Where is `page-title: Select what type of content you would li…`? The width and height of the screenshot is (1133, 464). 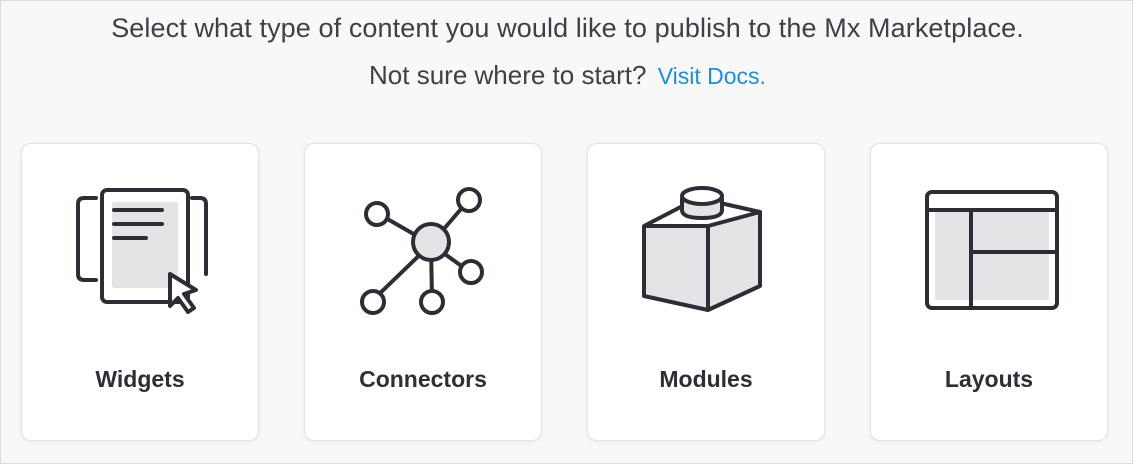
page-title: Select what type of content you would li… is located at coordinates (567, 28).